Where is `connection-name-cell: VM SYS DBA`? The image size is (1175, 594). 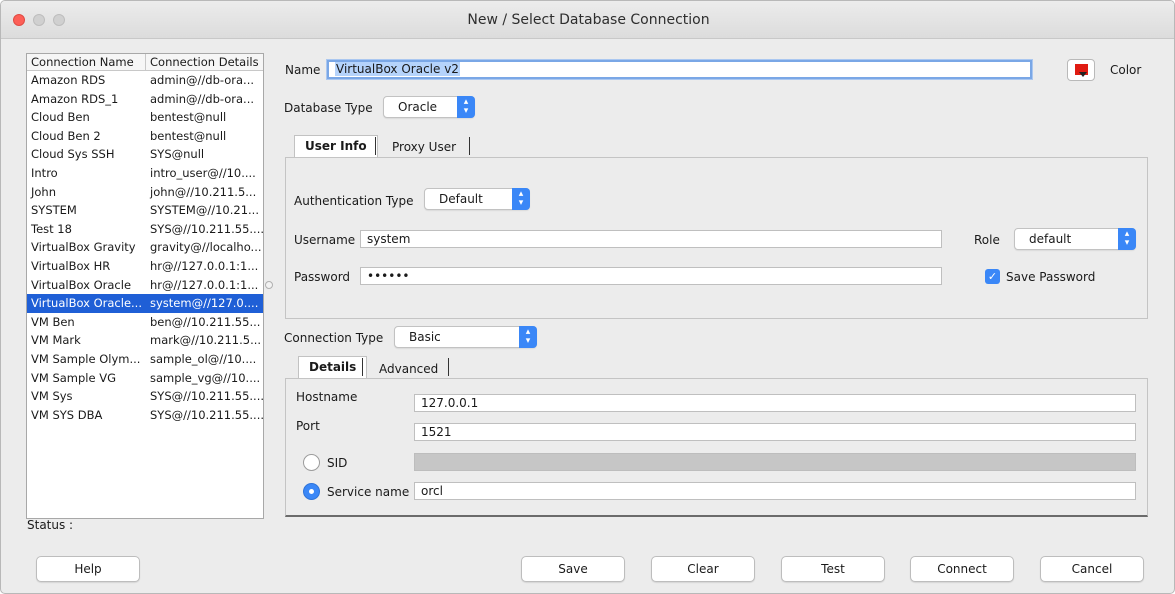
connection-name-cell: VM SYS DBA is located at coordinates (67, 414).